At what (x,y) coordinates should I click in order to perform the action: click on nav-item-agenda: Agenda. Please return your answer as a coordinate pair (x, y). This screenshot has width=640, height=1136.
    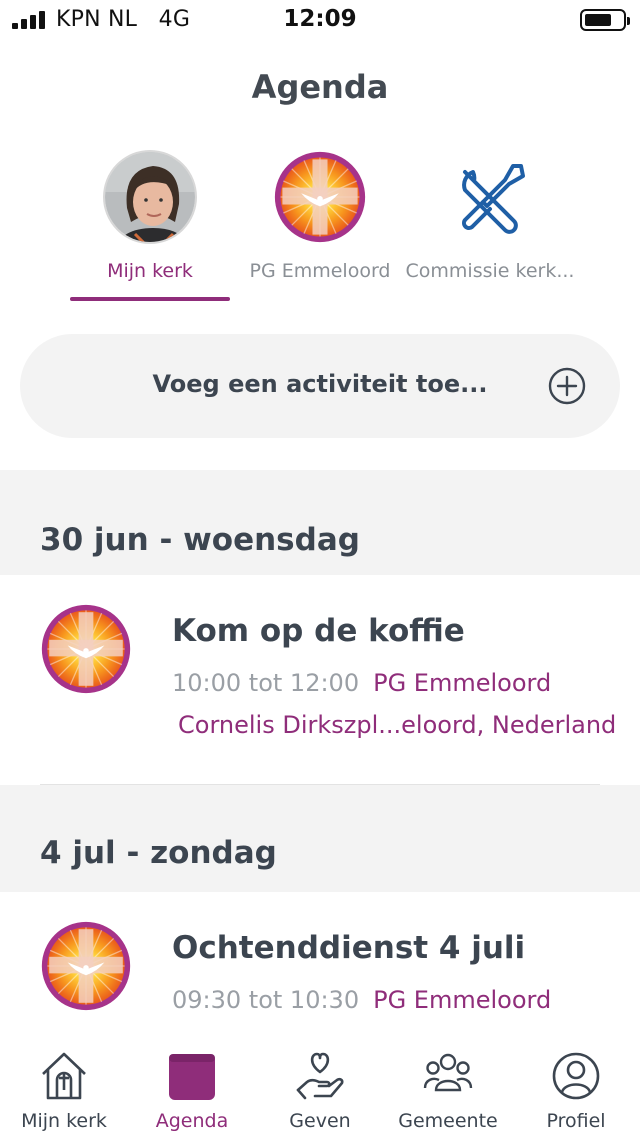
    Looking at the image, I should click on (192, 1086).